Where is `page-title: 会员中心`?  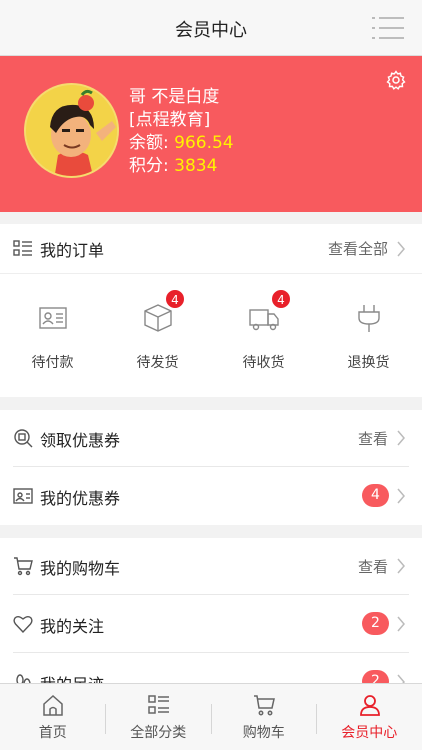 page-title: 会员中心 is located at coordinates (211, 30).